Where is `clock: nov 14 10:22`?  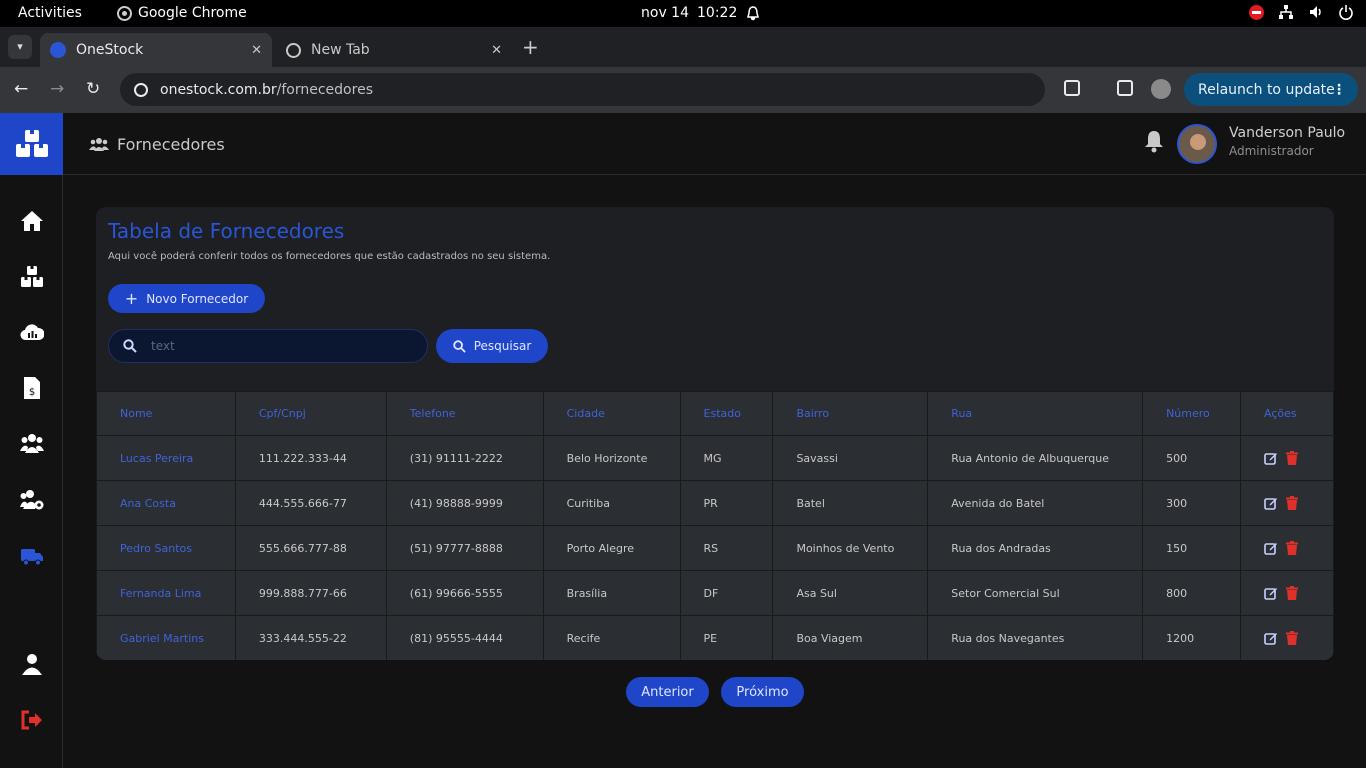
clock: nov 14 10:22 is located at coordinates (701, 13).